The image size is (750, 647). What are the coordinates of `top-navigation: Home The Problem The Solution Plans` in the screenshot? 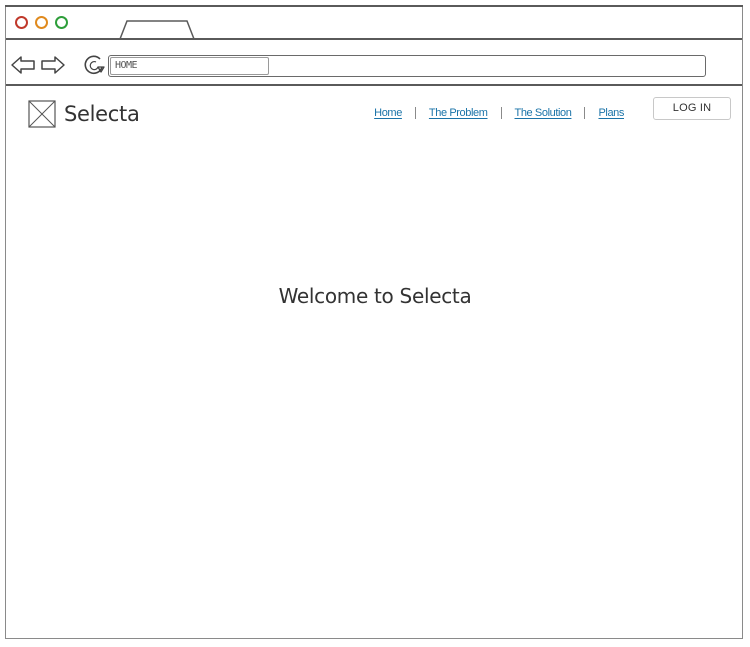 It's located at (499, 113).